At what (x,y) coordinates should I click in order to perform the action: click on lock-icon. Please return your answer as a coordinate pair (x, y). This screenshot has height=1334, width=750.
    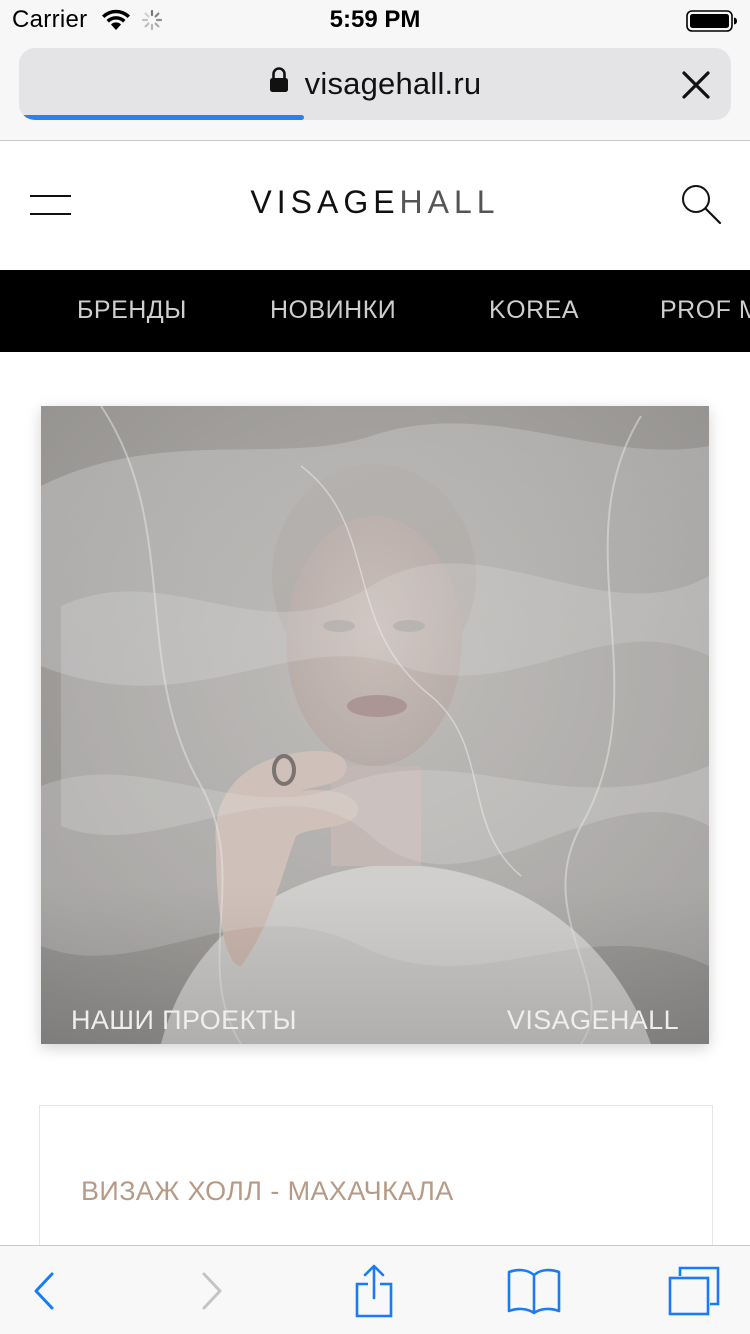
    Looking at the image, I should click on (279, 82).